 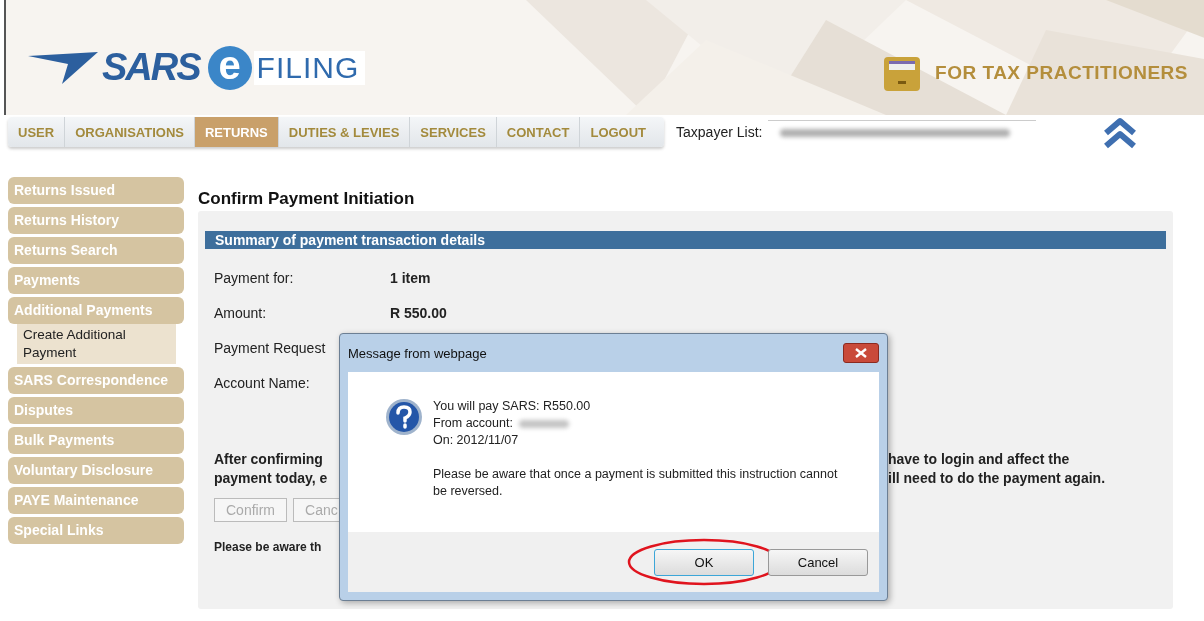 I want to click on sidebar-item: Bulk Payments, so click(x=96, y=440).